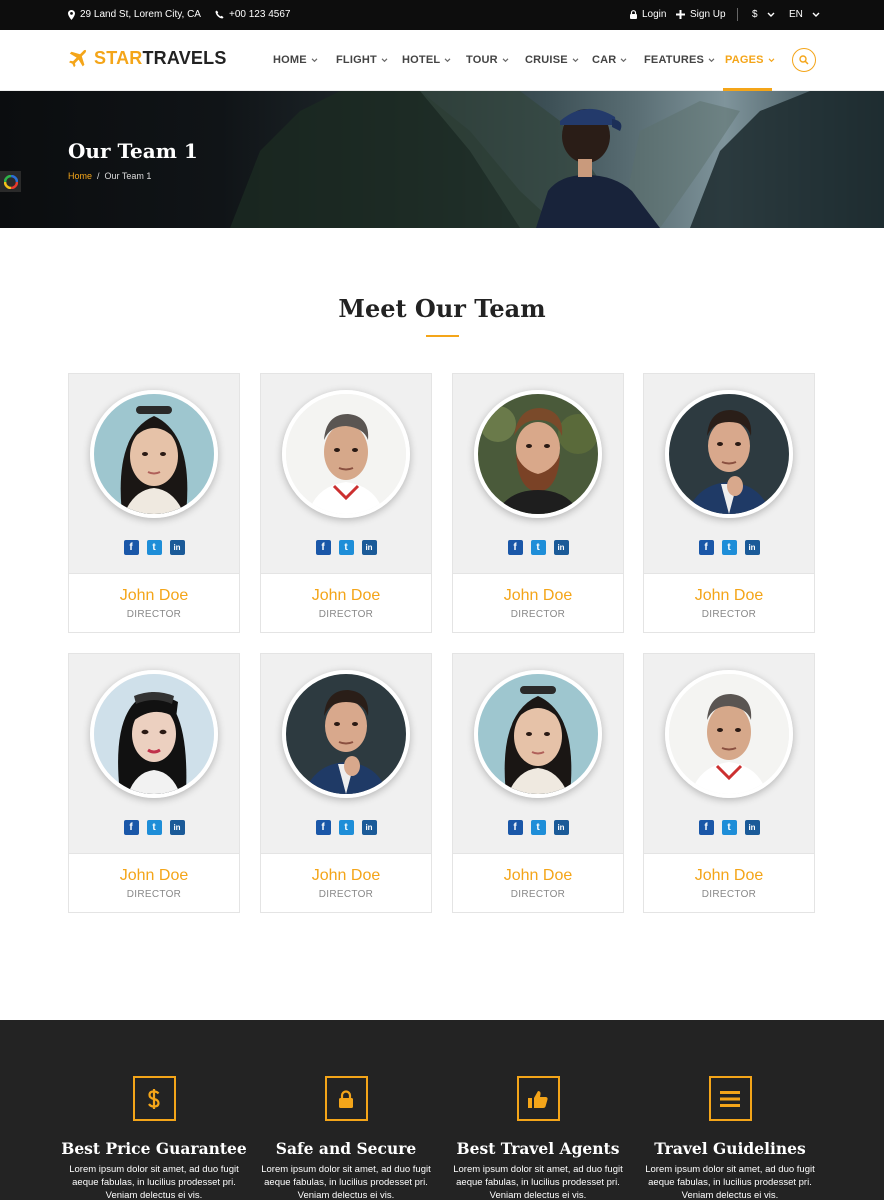  I want to click on phone-icon, so click(219, 14).